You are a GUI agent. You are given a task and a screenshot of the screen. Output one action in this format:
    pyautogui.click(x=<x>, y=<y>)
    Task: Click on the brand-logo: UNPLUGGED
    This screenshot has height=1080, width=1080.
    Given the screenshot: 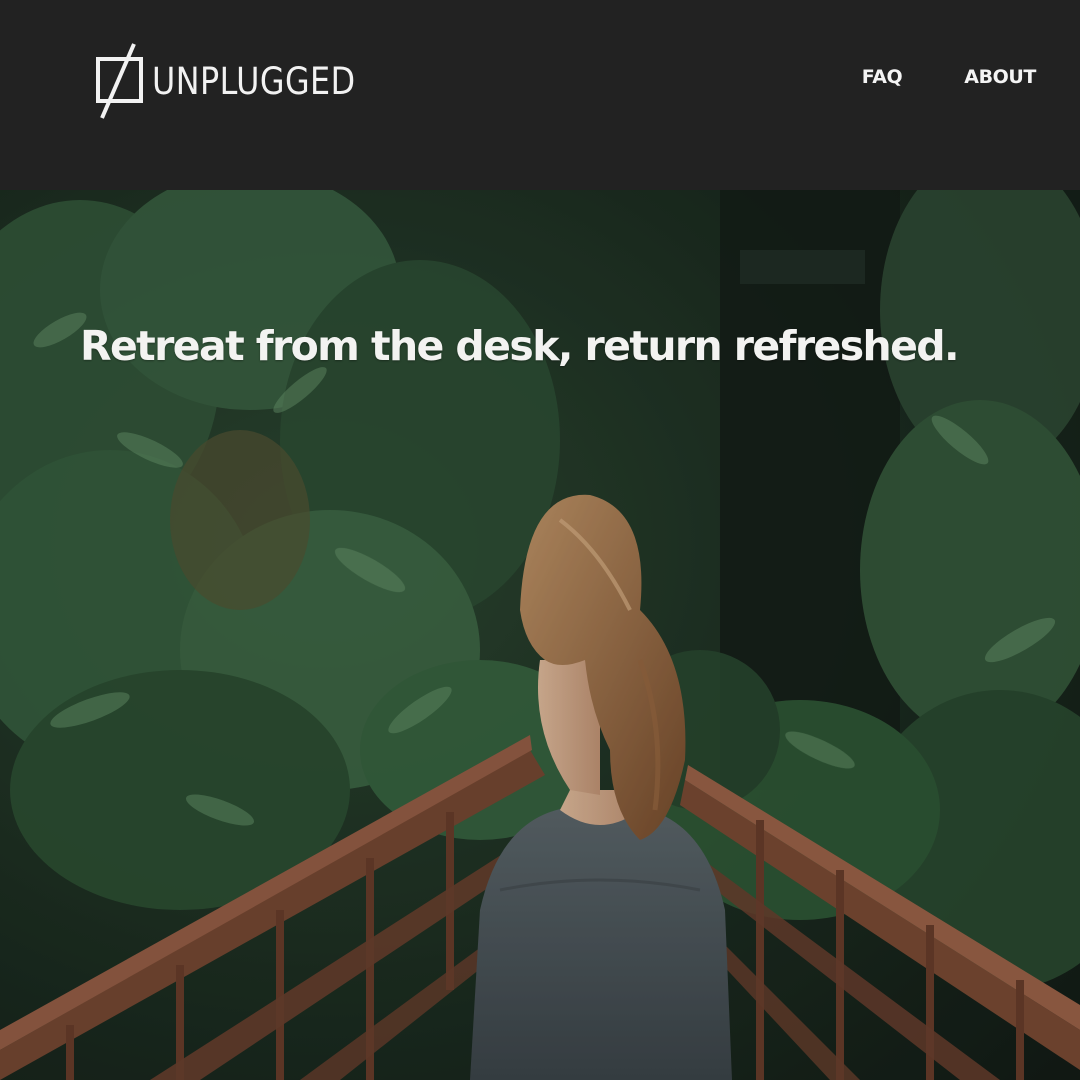 What is the action you would take?
    pyautogui.click(x=242, y=81)
    